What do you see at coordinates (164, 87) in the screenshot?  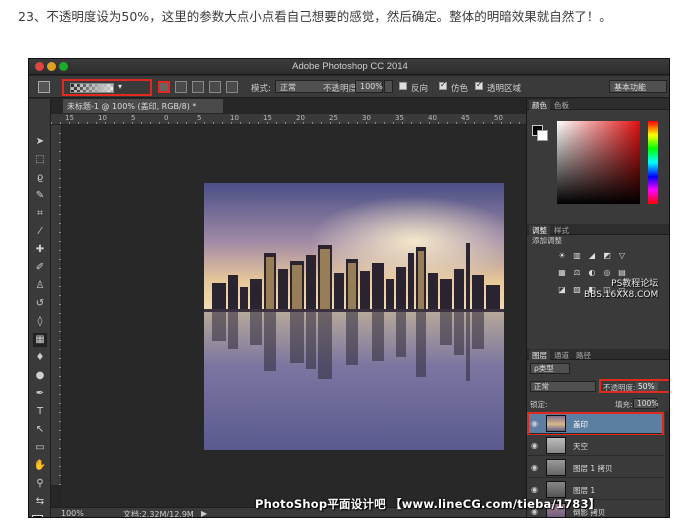 I see `linear-gradient-button` at bounding box center [164, 87].